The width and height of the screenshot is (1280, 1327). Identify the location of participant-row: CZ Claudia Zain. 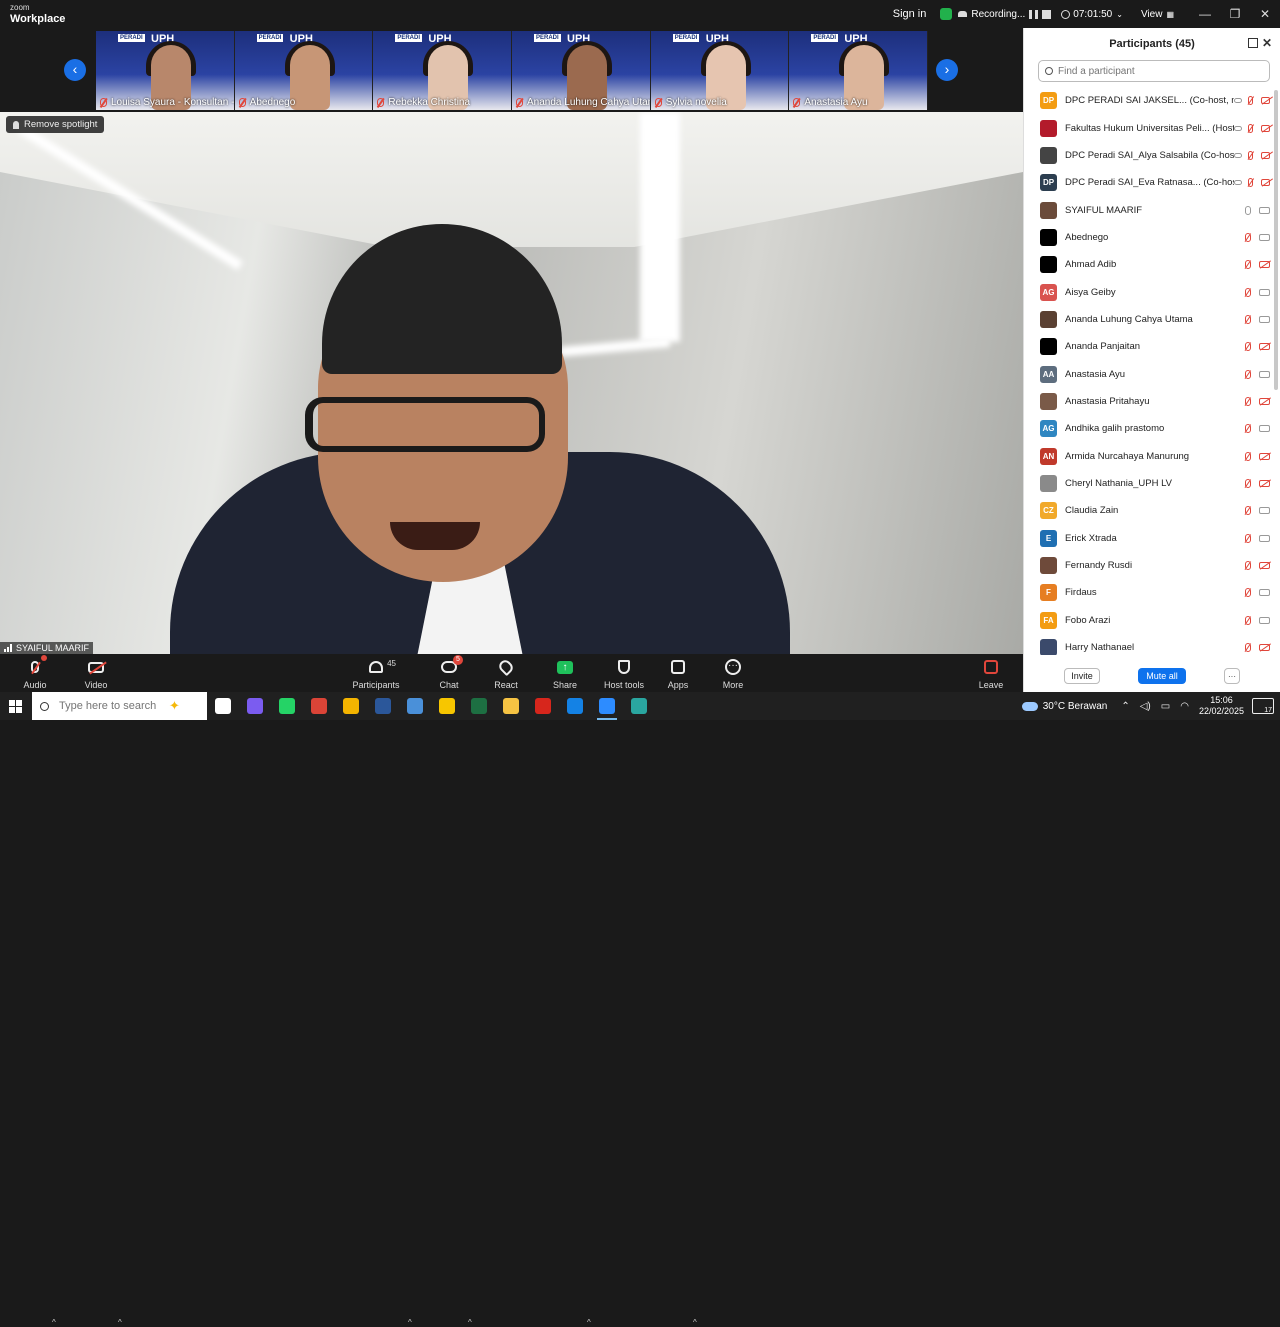
(1149, 510).